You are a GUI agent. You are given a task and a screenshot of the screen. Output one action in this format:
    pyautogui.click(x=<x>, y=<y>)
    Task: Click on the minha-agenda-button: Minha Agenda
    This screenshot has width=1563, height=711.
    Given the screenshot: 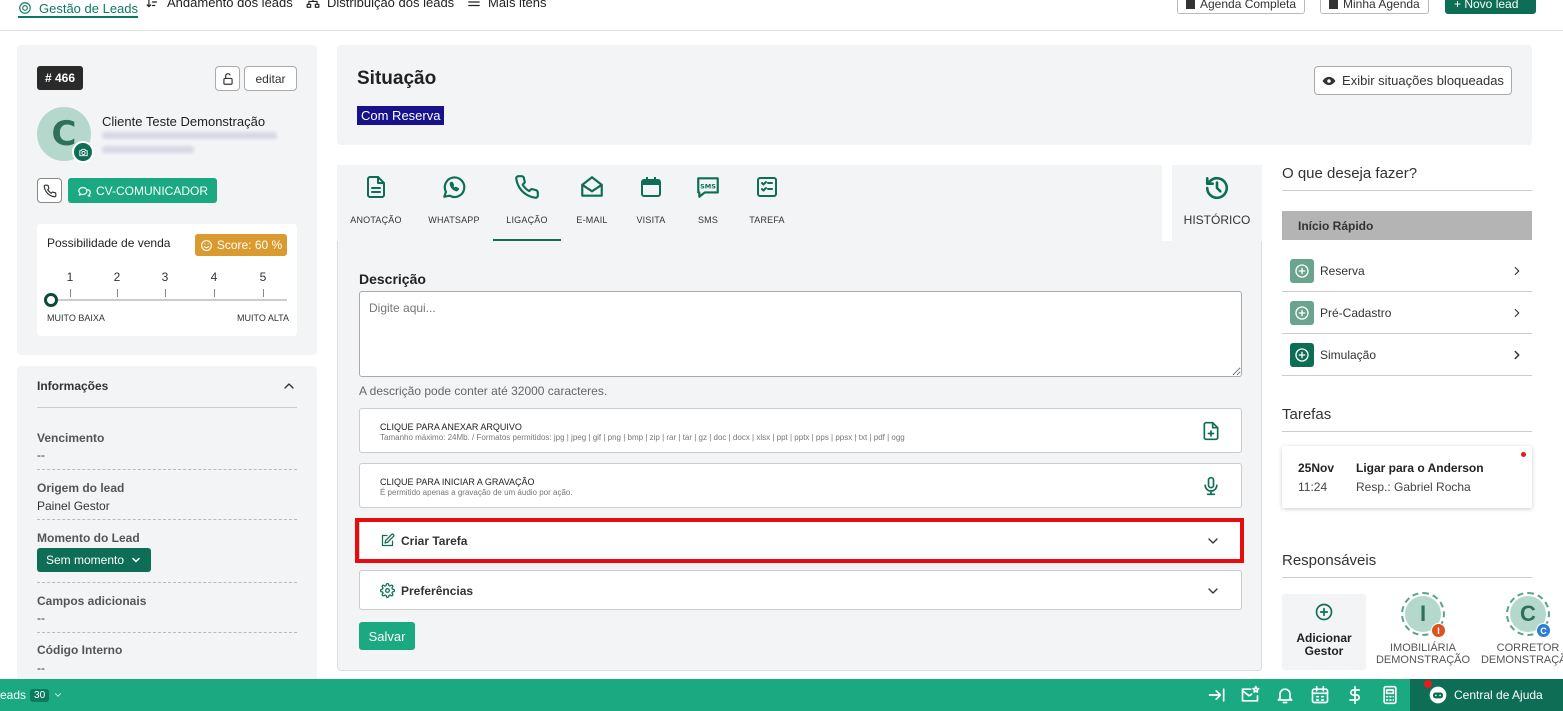 What is the action you would take?
    pyautogui.click(x=1374, y=7)
    